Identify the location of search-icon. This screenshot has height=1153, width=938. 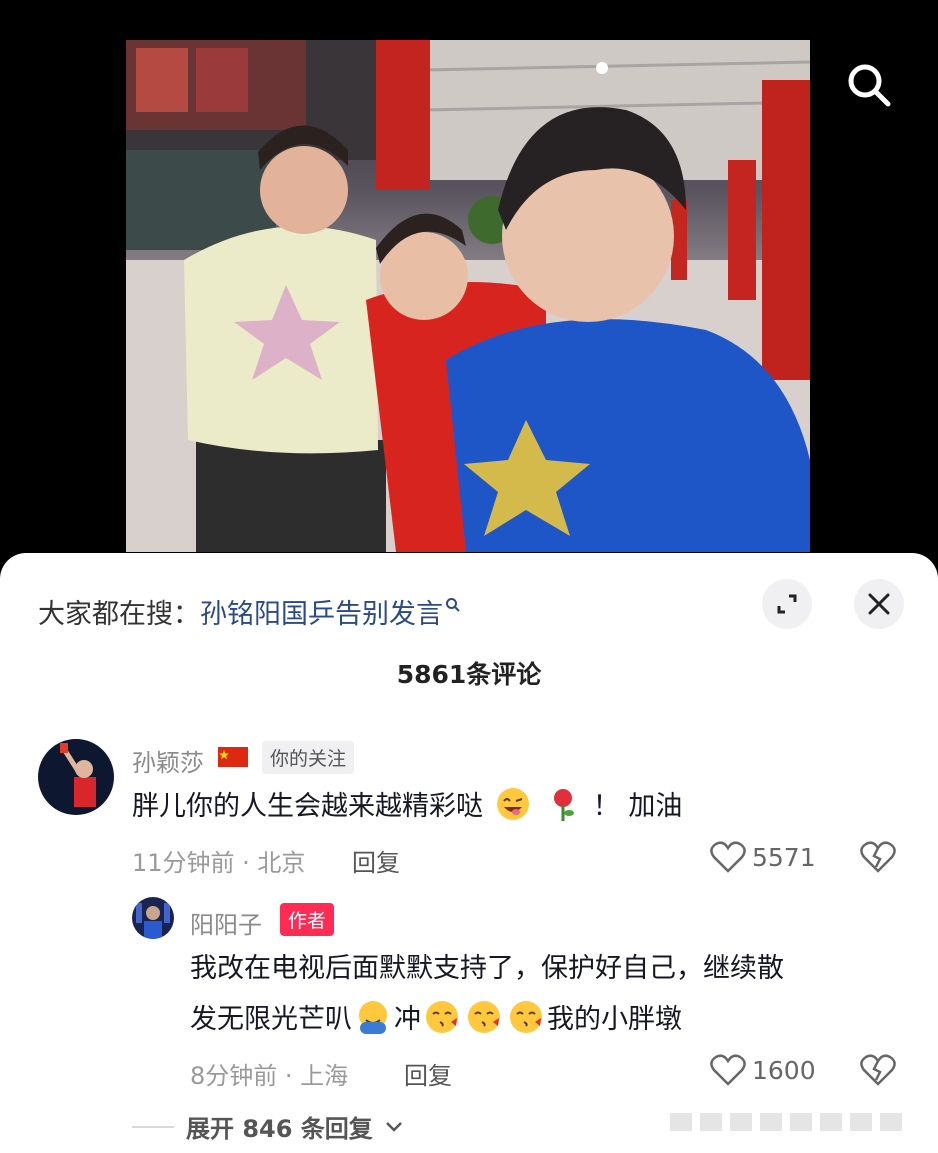
(869, 85).